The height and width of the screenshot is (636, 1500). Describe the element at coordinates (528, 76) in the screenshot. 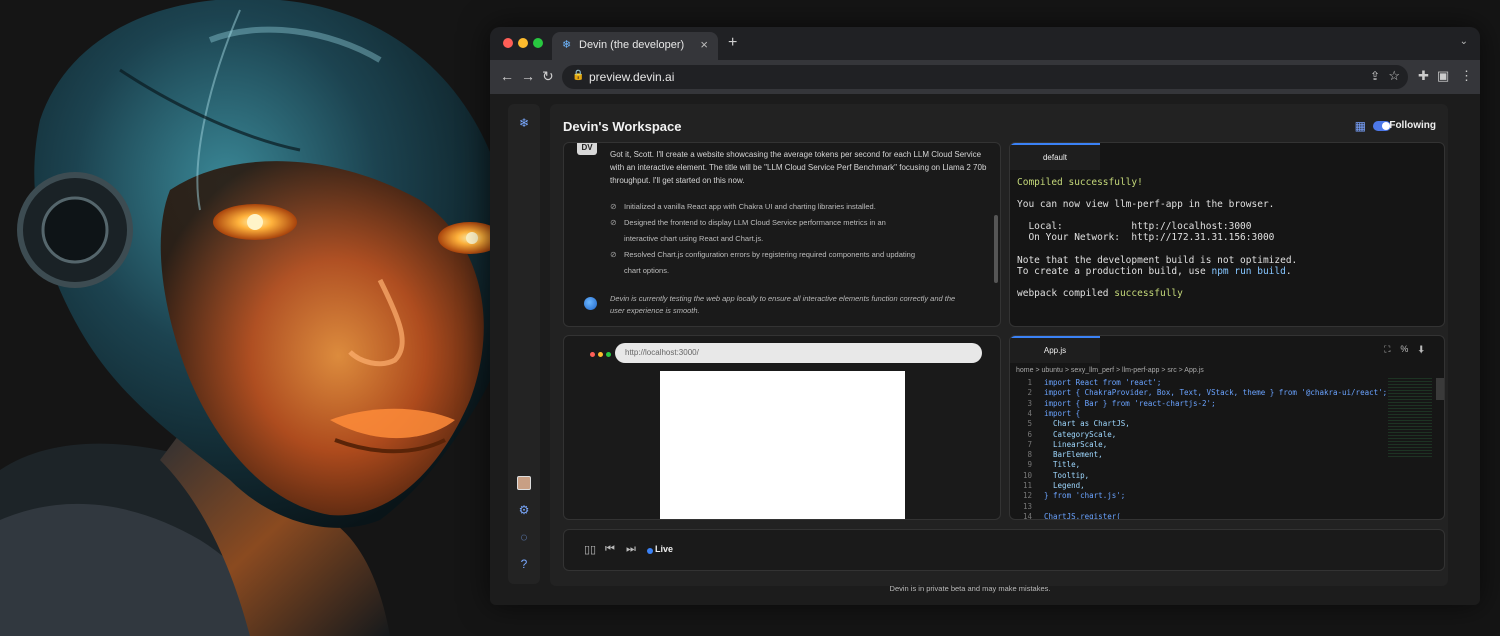

I see `forward-arrow-icon: →` at that location.